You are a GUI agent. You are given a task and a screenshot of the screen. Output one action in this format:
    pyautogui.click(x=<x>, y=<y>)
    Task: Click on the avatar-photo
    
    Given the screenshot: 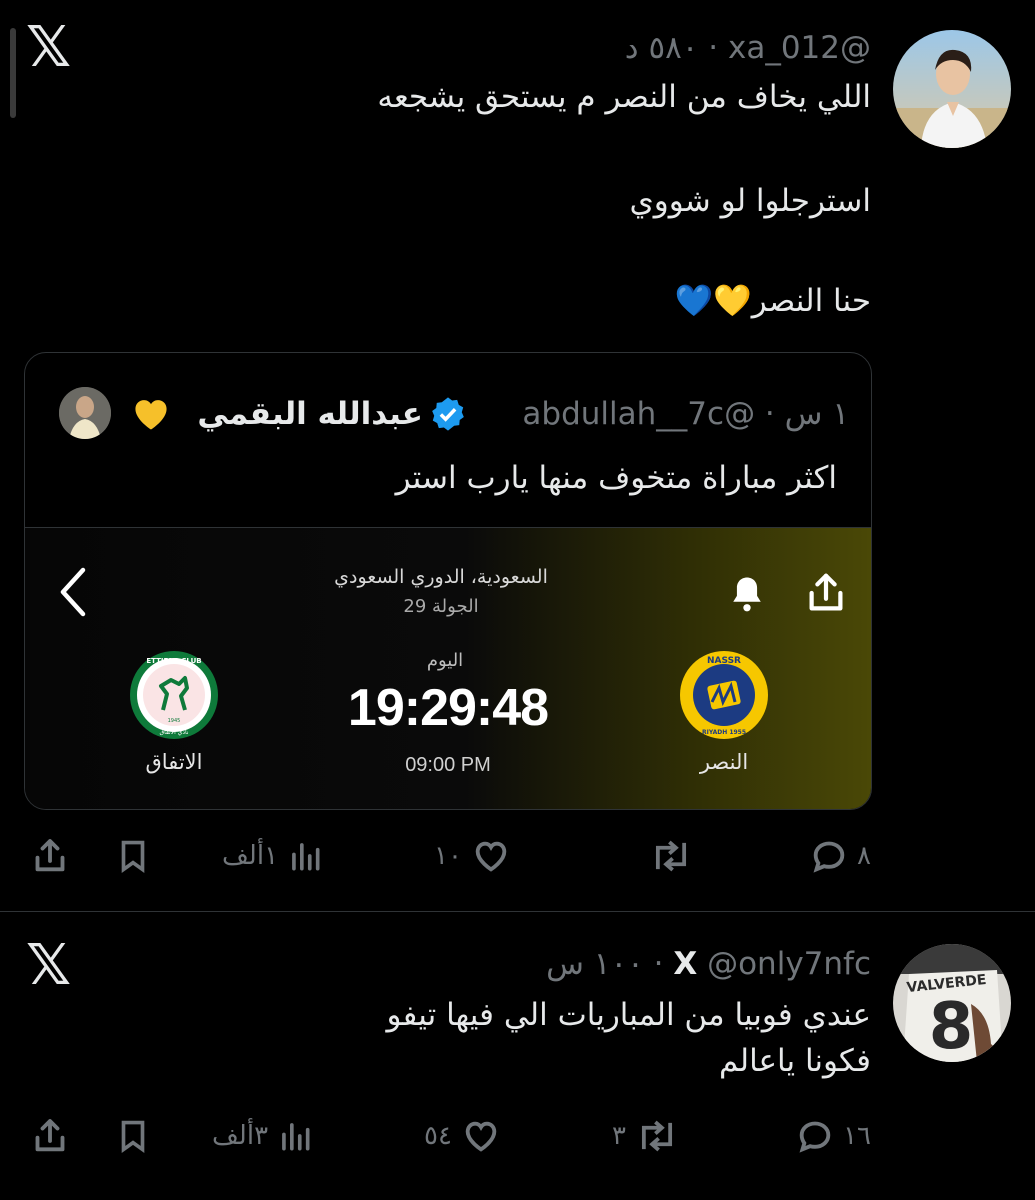 What is the action you would take?
    pyautogui.click(x=952, y=89)
    